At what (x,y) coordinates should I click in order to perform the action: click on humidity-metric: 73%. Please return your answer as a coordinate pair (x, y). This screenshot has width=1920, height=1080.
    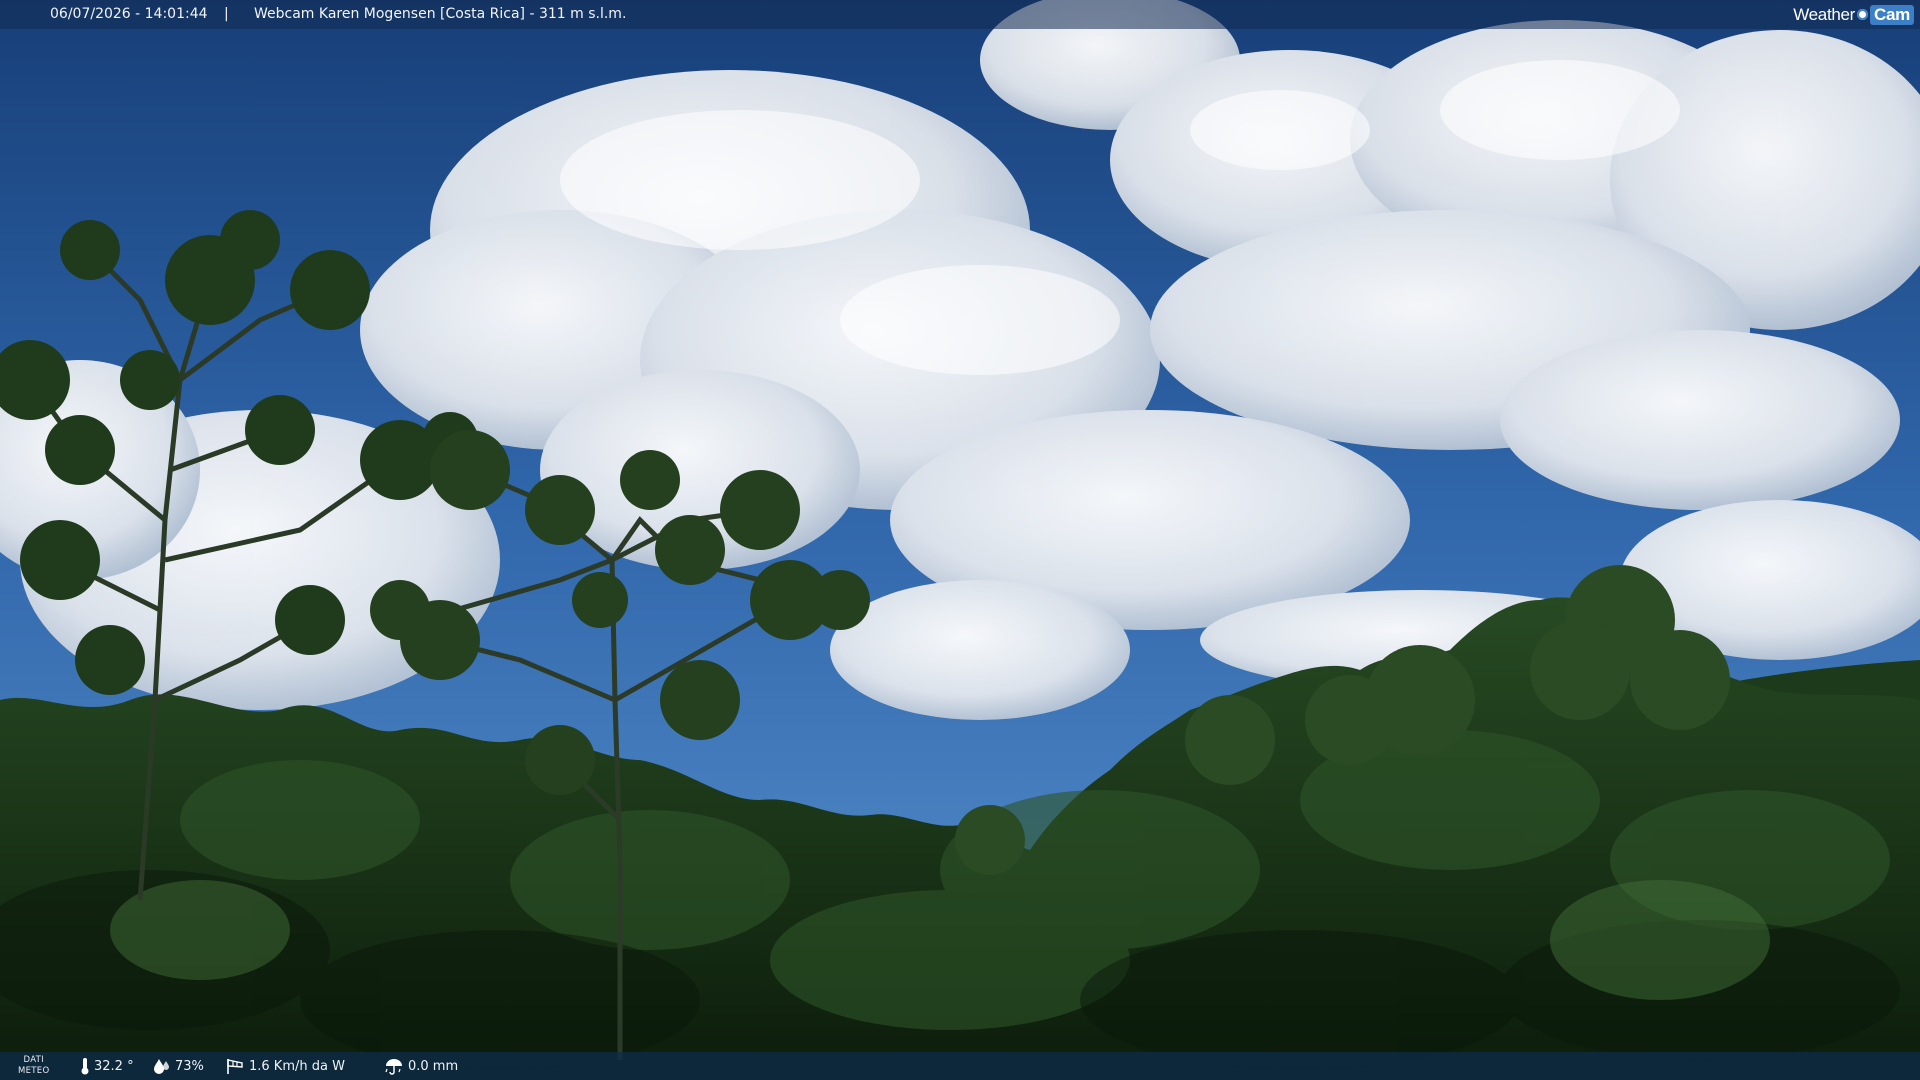
    Looking at the image, I should click on (178, 1066).